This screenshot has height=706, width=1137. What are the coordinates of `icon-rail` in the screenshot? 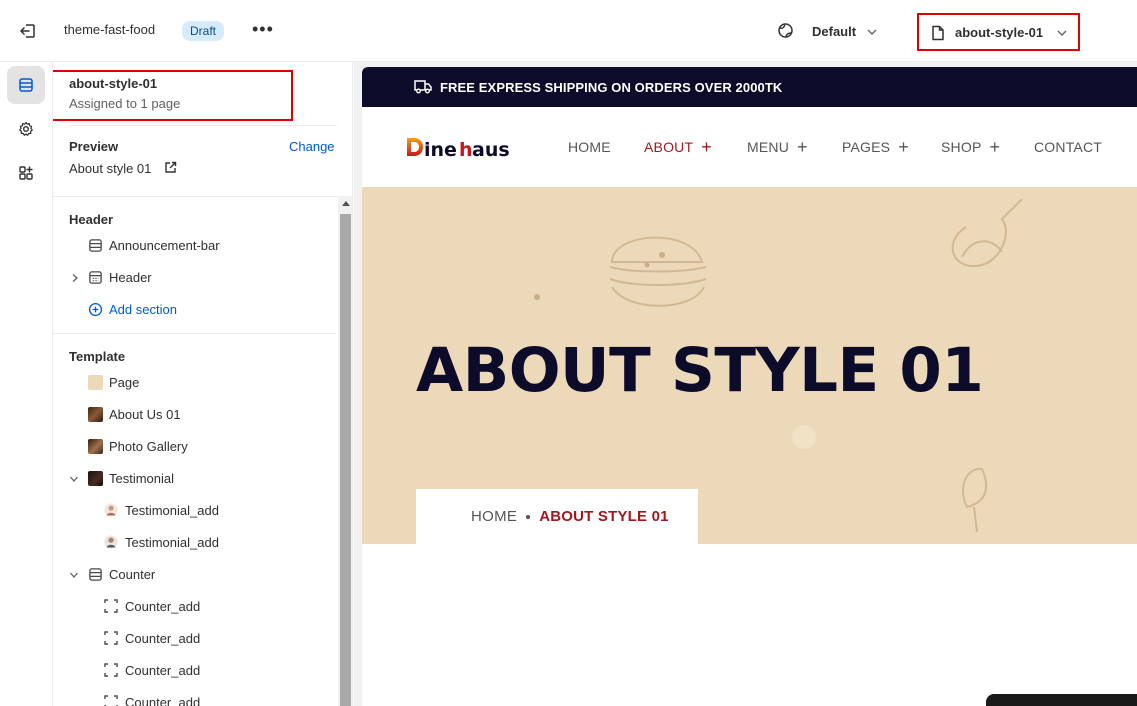 It's located at (26, 384).